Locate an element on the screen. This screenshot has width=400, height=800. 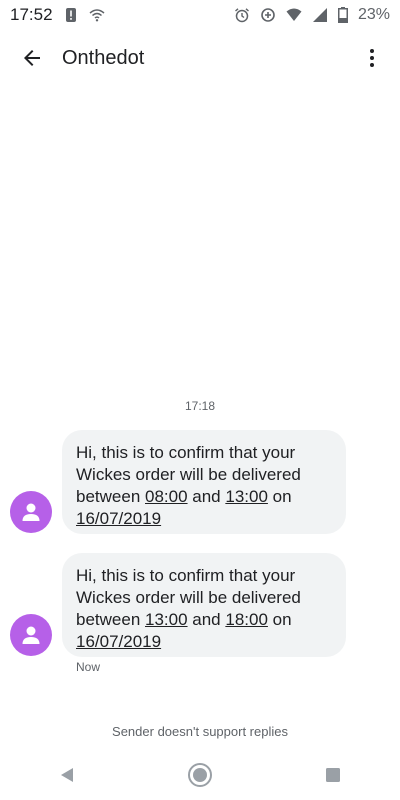
nav-home-button is located at coordinates (200, 775).